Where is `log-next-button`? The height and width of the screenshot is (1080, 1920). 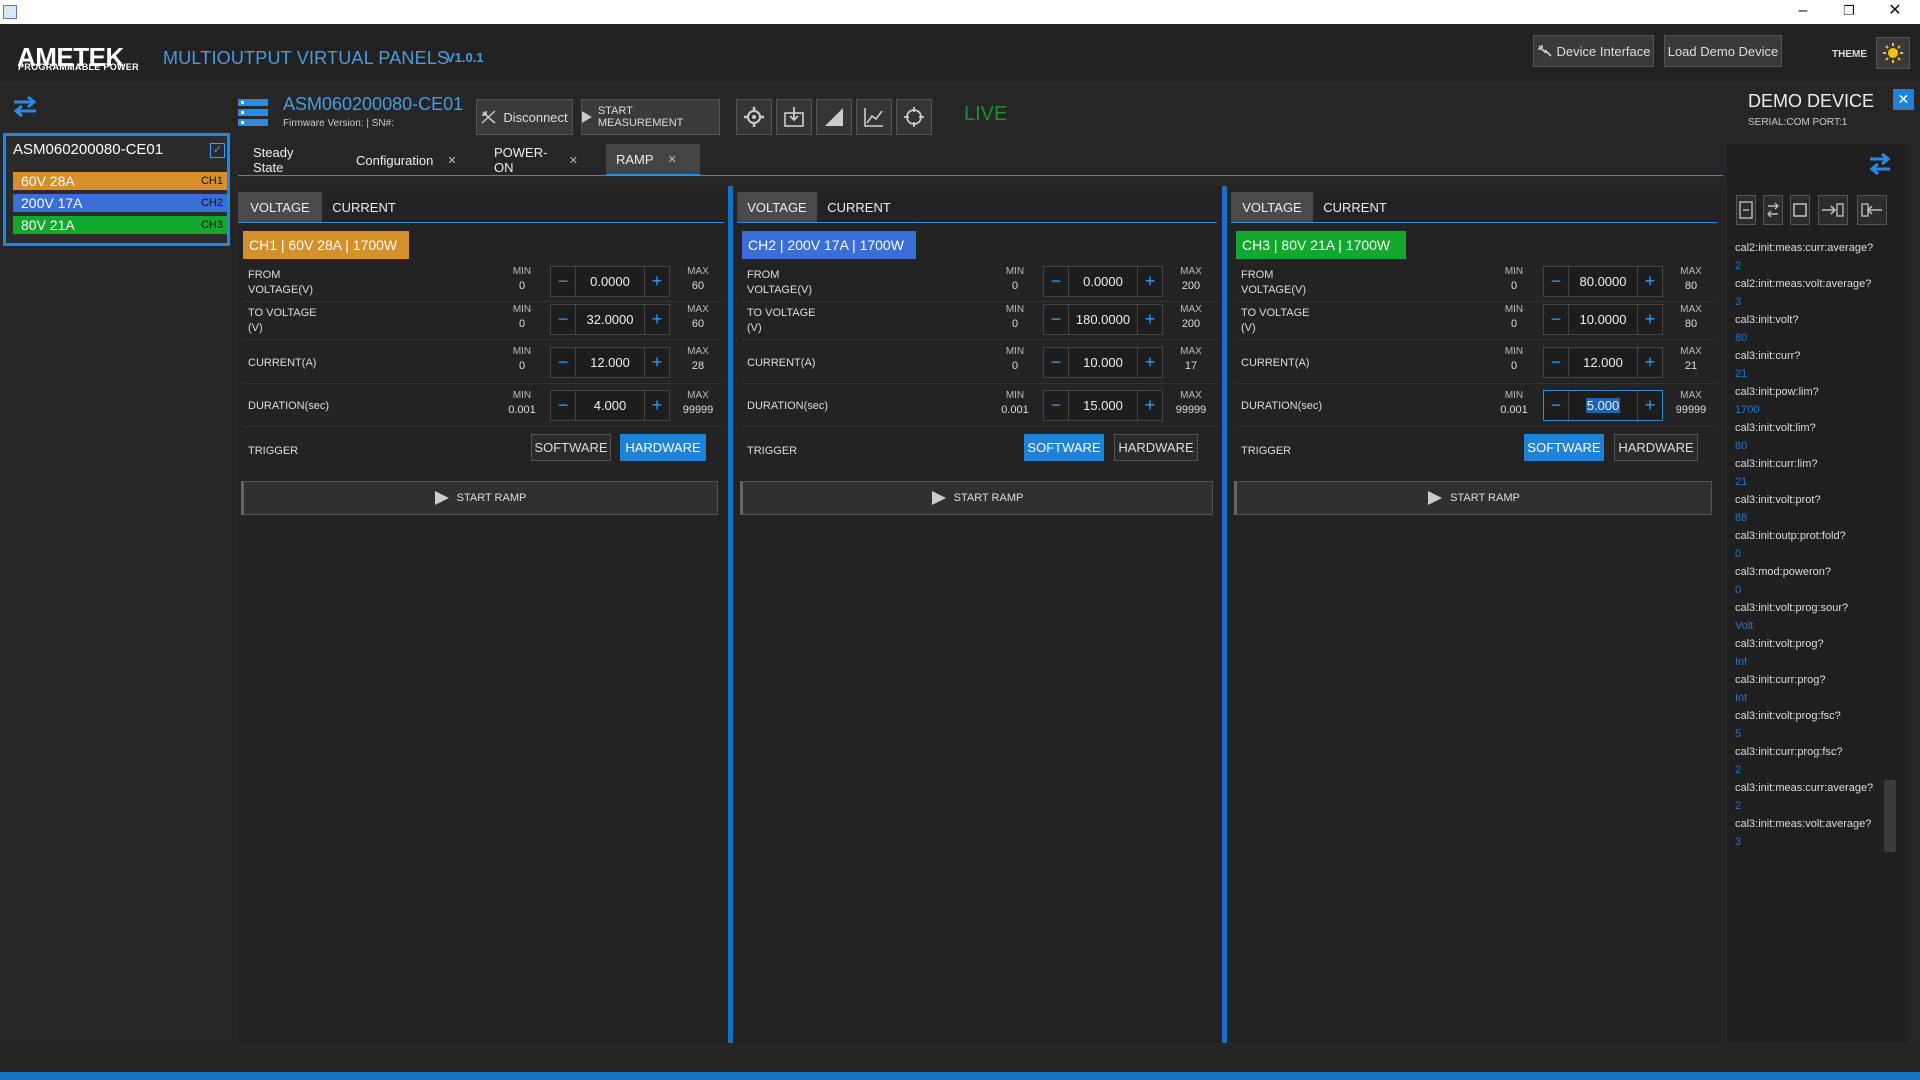
log-next-button is located at coordinates (1833, 210).